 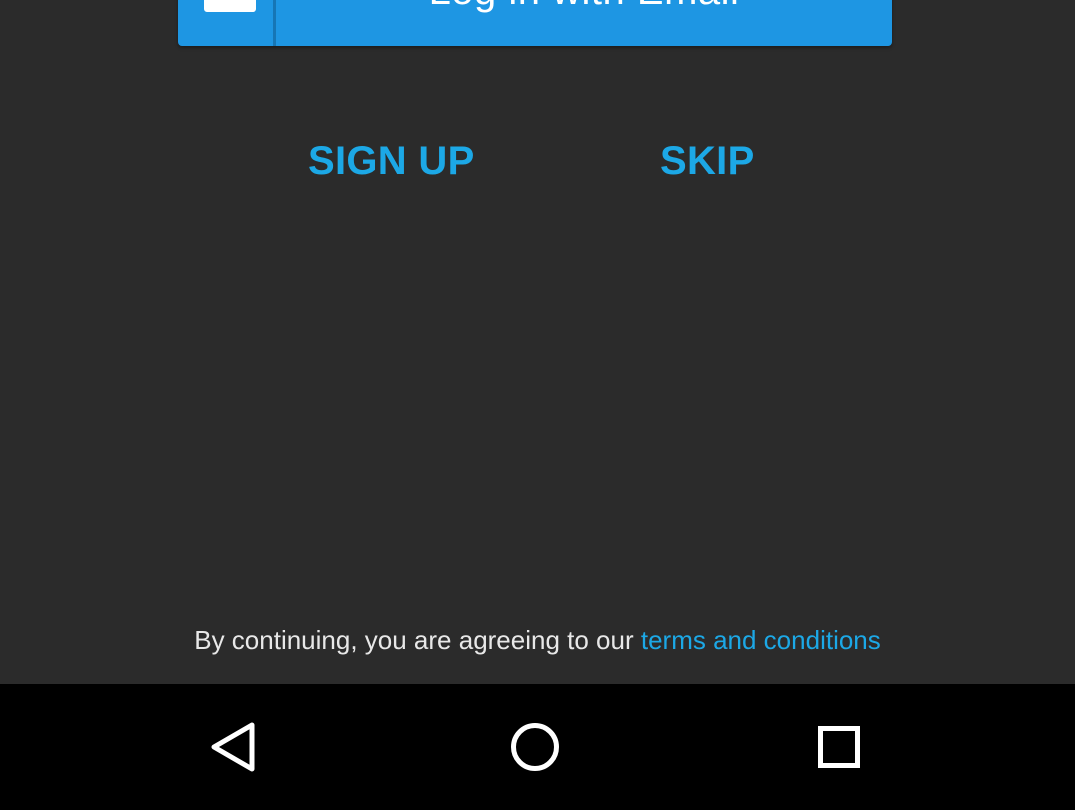 I want to click on login-with-email-label: Log in with Email, so click(x=584, y=23).